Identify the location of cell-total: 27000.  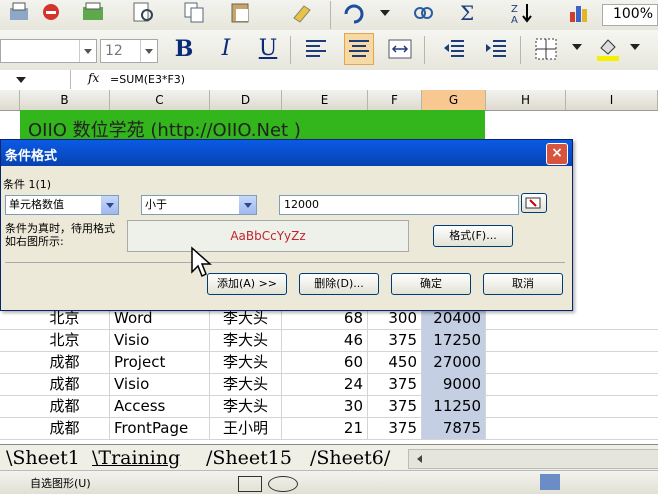
(454, 362).